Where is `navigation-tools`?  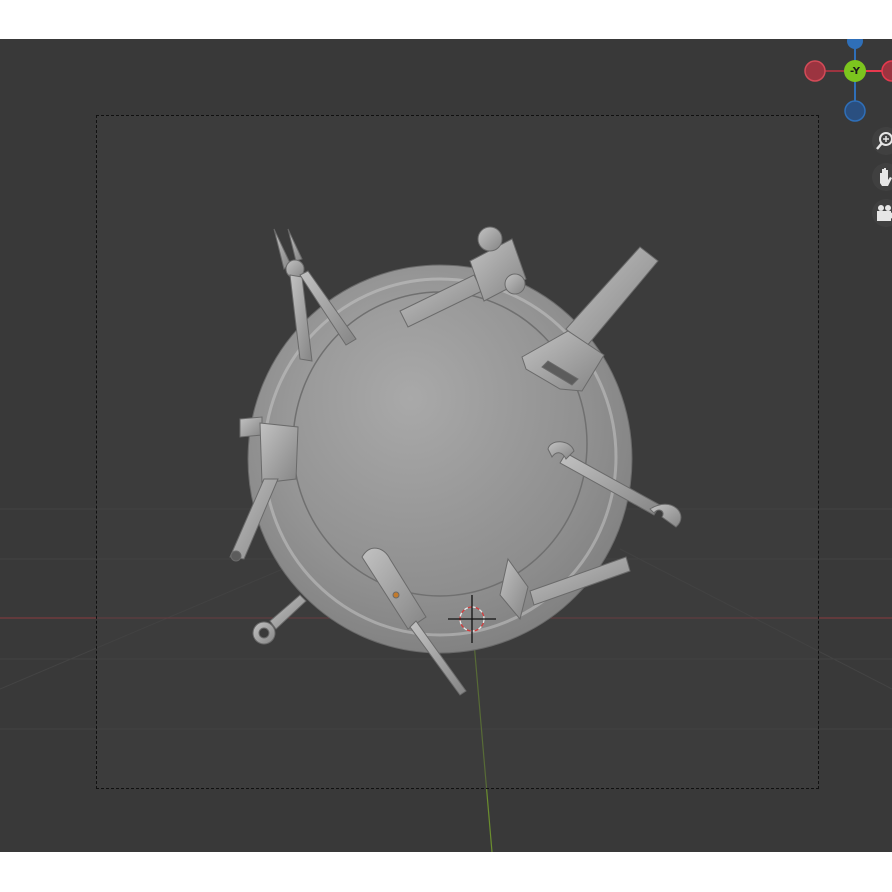 navigation-tools is located at coordinates (882, 182).